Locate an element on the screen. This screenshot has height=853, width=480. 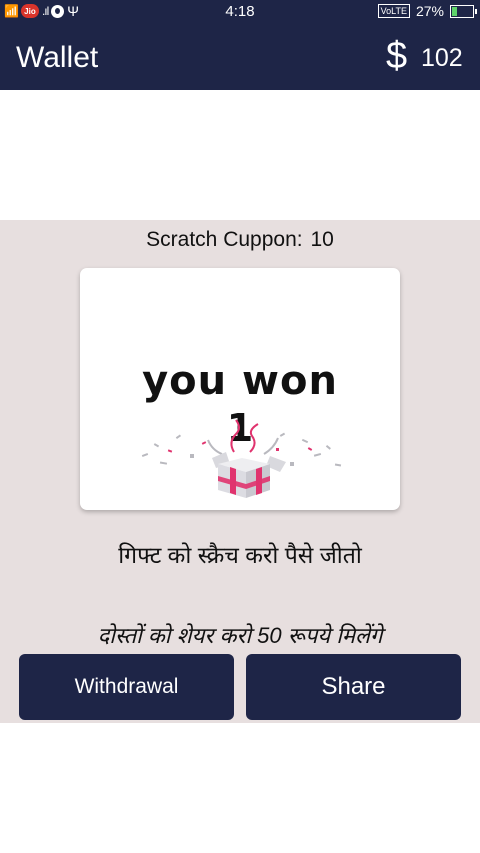
volte-badge: VoLTE is located at coordinates (393, 11).